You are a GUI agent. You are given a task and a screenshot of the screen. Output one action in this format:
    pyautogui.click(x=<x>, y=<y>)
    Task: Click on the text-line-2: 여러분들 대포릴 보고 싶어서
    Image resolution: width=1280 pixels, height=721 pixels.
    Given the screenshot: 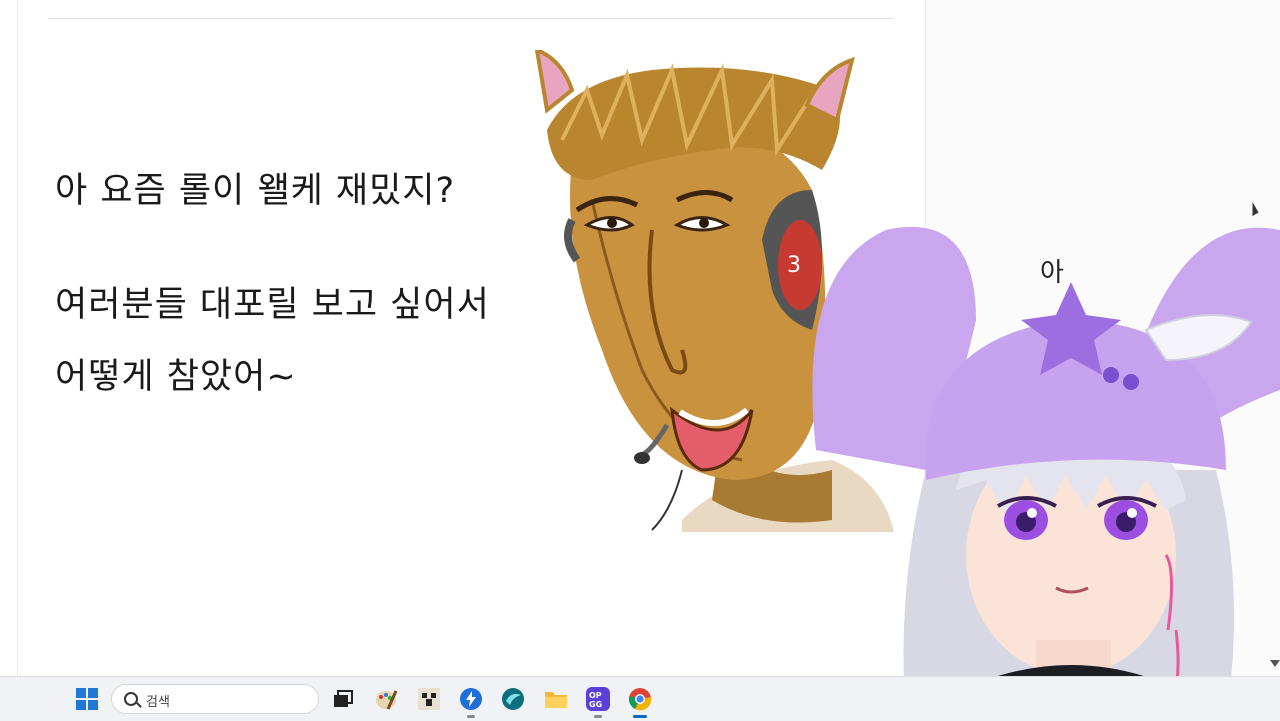 What is the action you would take?
    pyautogui.click(x=272, y=305)
    